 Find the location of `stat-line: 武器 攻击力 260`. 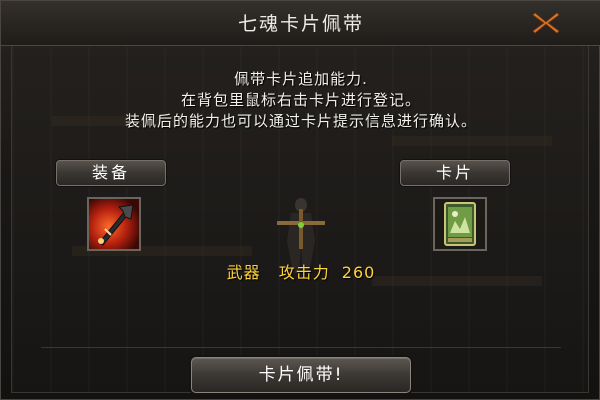

stat-line: 武器 攻击力 260 is located at coordinates (300, 271).